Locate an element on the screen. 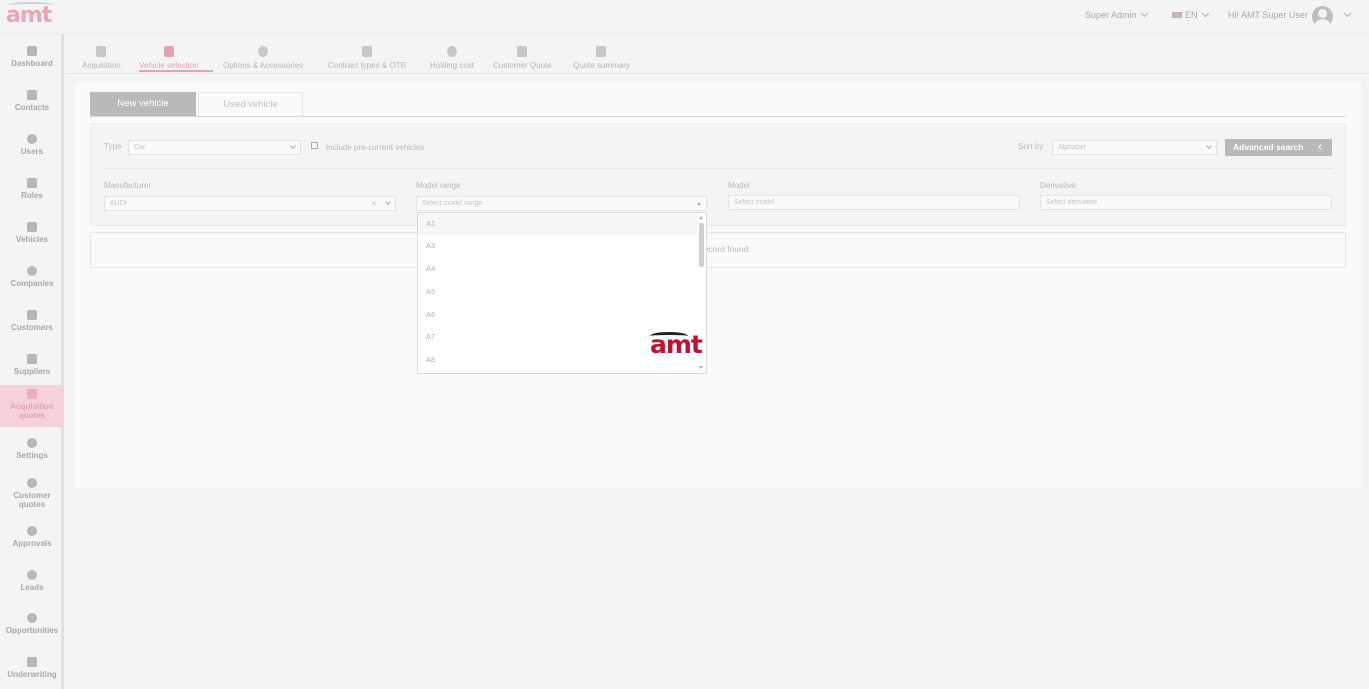 This screenshot has height=689, width=1369. language-label: EN is located at coordinates (1191, 15).